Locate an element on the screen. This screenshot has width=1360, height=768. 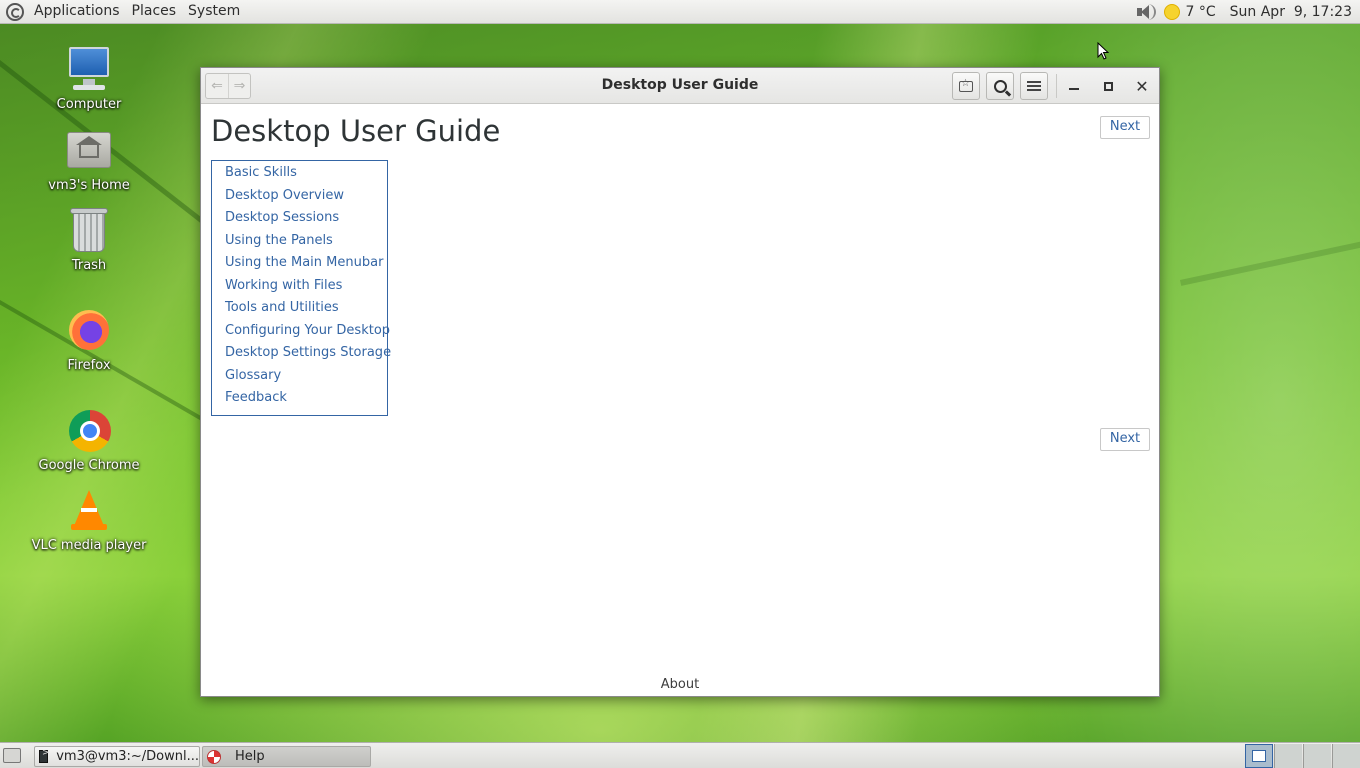
toc-link-tools-and-utilities: Tools and Utilities is located at coordinates (306, 310).